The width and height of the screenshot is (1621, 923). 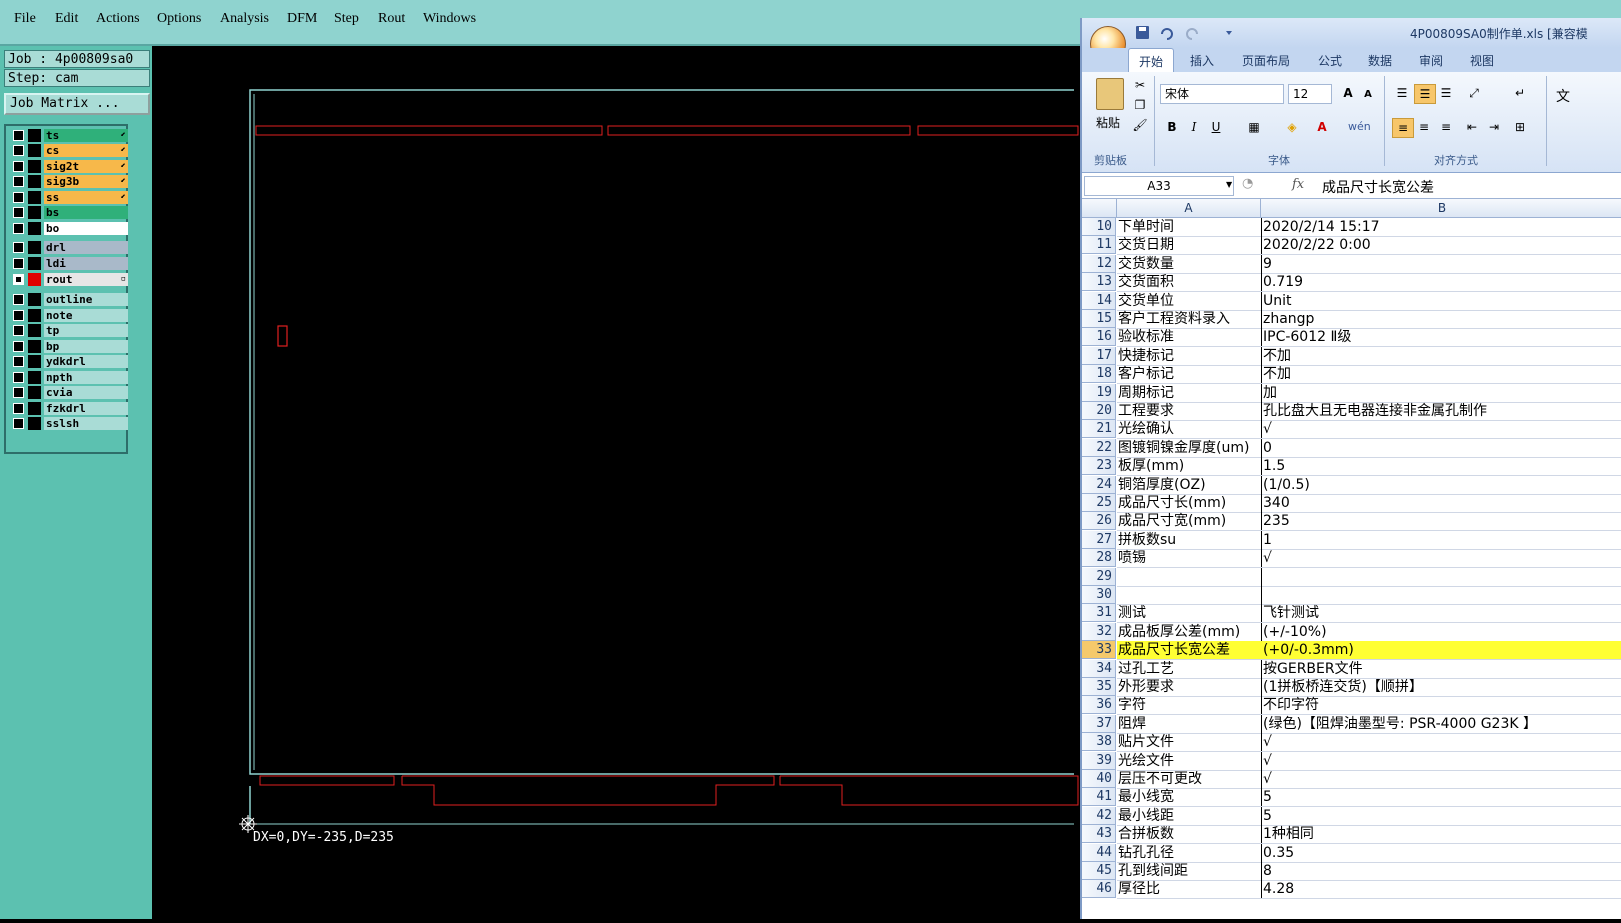 What do you see at coordinates (1441, 375) in the screenshot?
I see `cell-b: 不加` at bounding box center [1441, 375].